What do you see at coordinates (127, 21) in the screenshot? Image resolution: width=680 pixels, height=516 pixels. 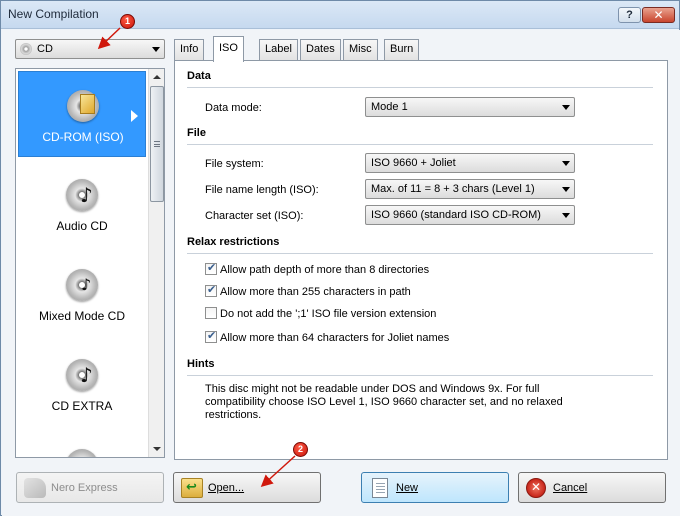 I see `callout-badge-1: 1` at bounding box center [127, 21].